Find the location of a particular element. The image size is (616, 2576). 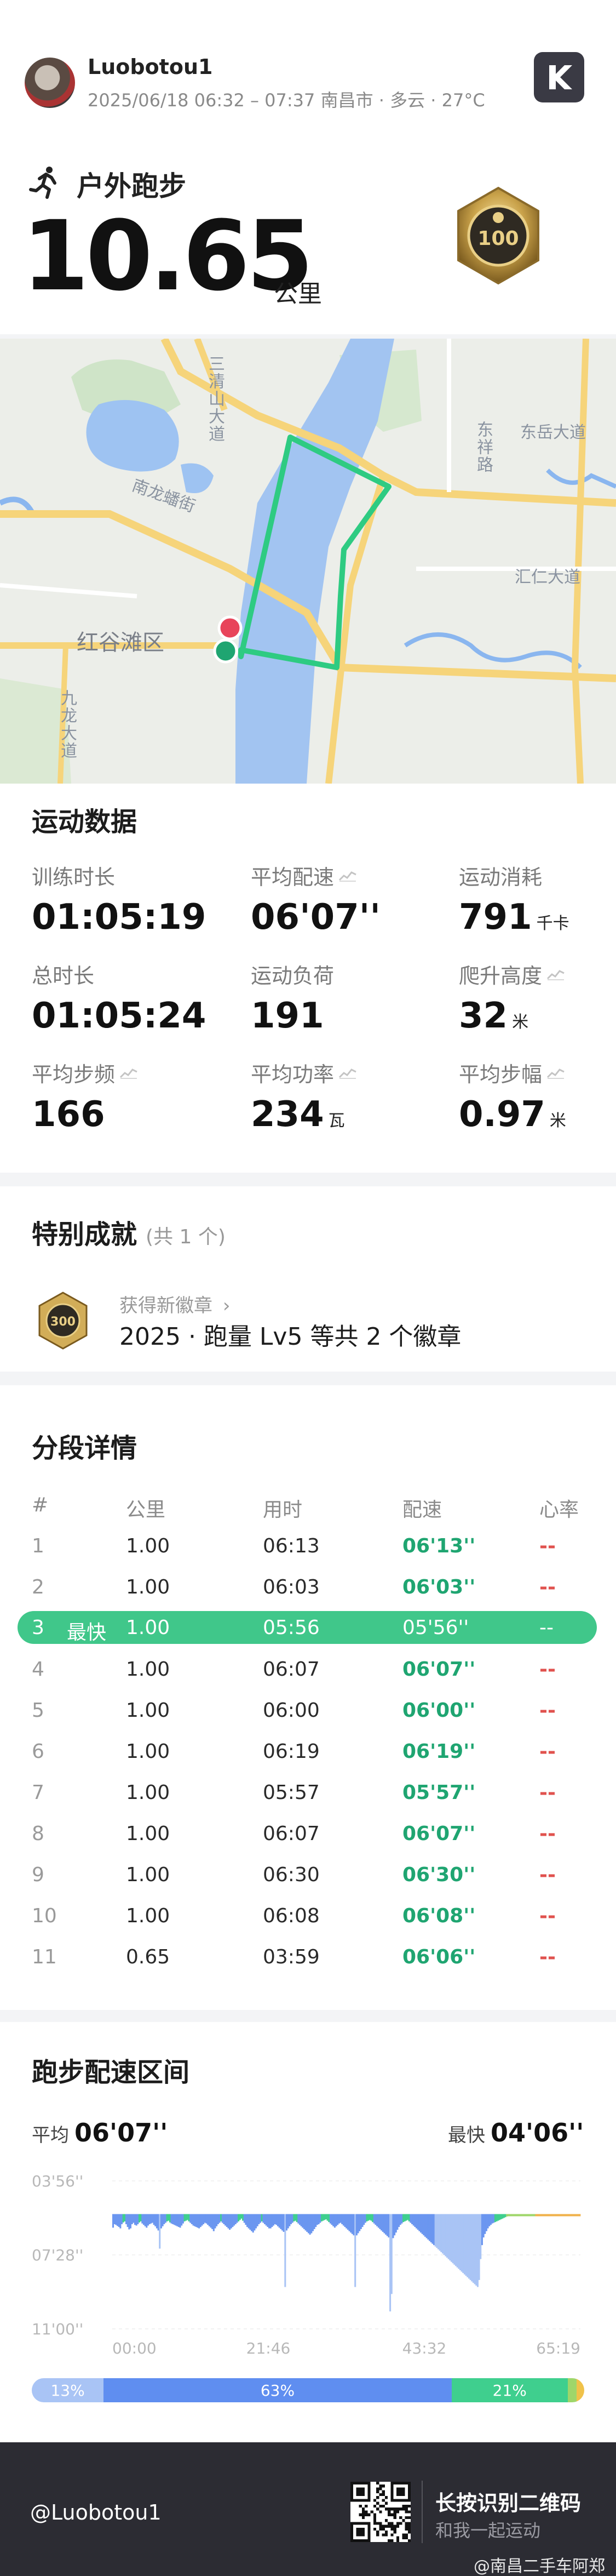

badge-value: 300 is located at coordinates (63, 1322).